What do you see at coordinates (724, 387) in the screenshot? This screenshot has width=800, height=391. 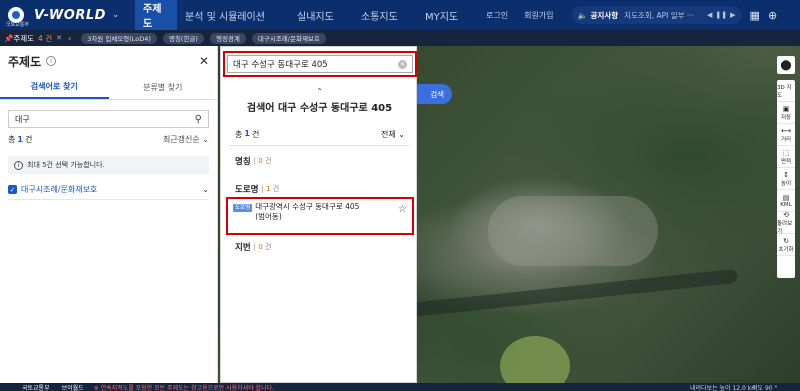 I see `status-altitude: 내려다보는 높이 12.0 km` at bounding box center [724, 387].